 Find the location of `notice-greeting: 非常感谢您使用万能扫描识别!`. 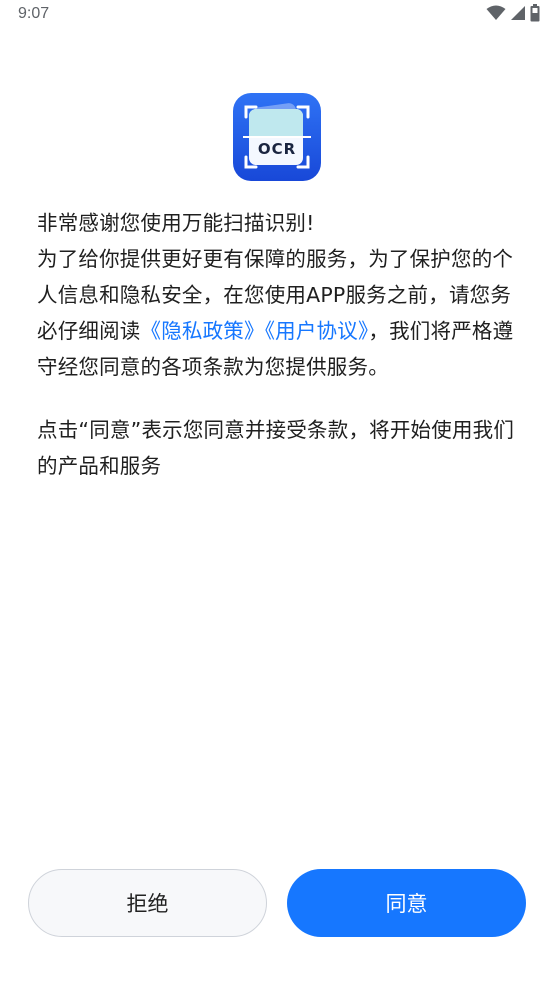

notice-greeting: 非常感谢您使用万能扫描识别! is located at coordinates (176, 223).